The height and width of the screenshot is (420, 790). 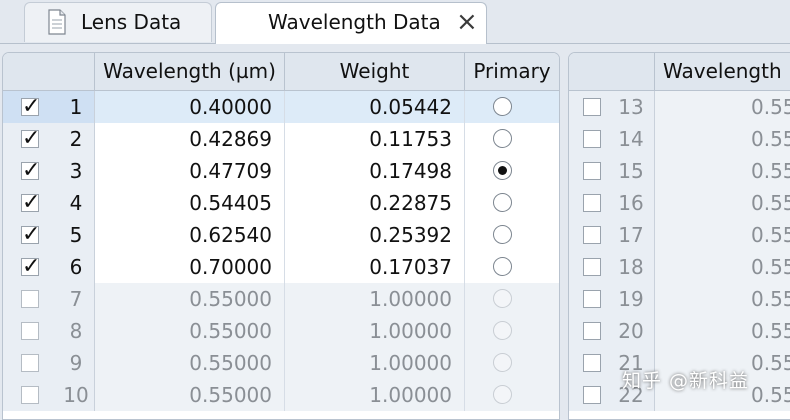 I want to click on header-corner-right, so click(x=612, y=71).